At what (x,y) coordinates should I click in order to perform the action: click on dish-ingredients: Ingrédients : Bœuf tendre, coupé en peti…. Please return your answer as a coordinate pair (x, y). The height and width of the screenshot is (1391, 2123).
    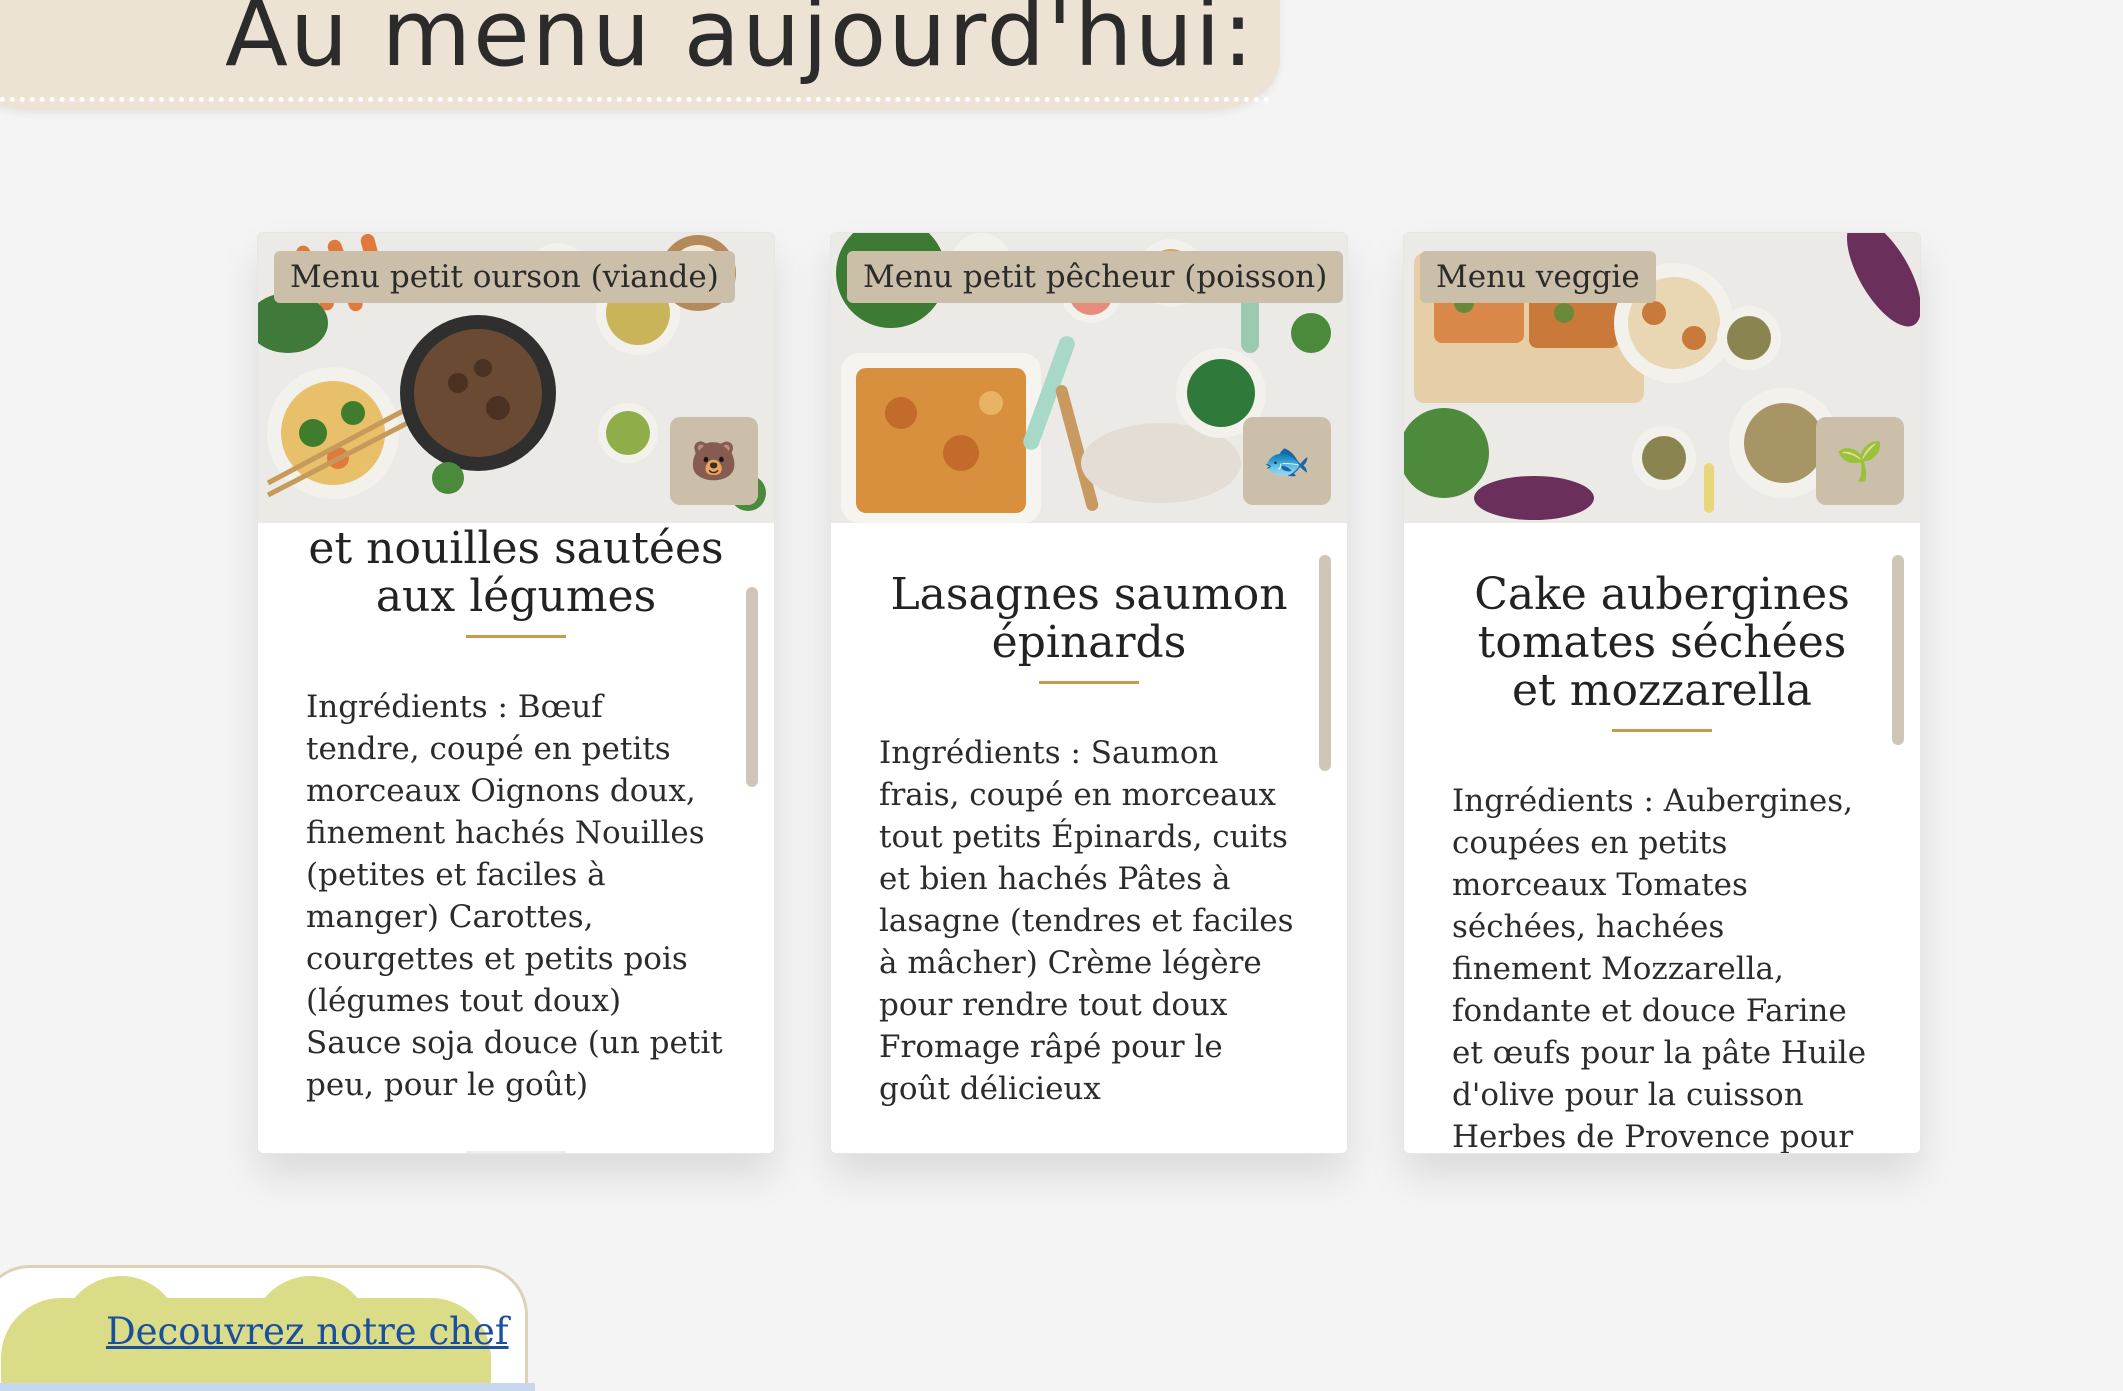
    Looking at the image, I should click on (514, 896).